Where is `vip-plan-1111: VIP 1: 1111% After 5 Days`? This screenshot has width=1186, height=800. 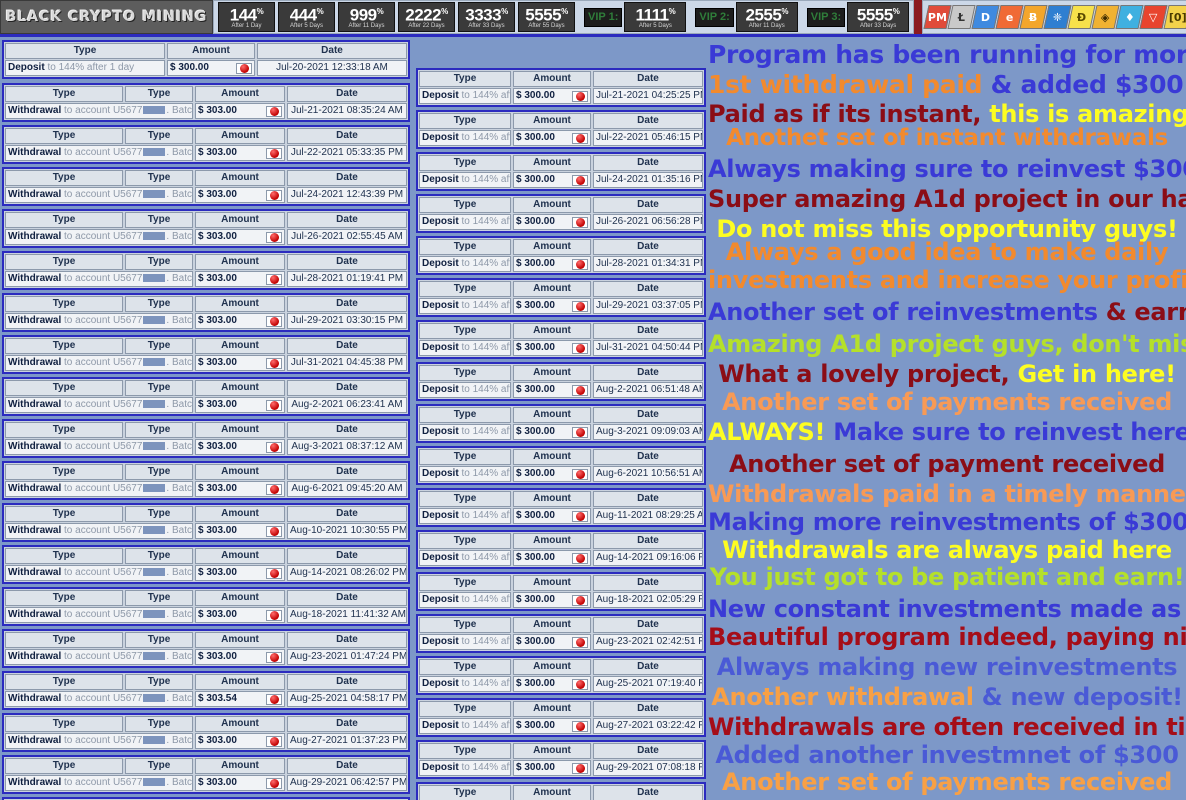
vip-plan-1111: VIP 1: 1111% After 5 Days is located at coordinates (635, 17).